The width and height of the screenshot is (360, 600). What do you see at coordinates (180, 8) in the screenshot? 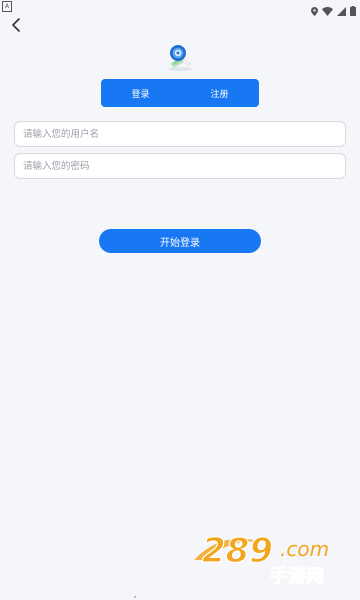
I see `status-bar: A` at bounding box center [180, 8].